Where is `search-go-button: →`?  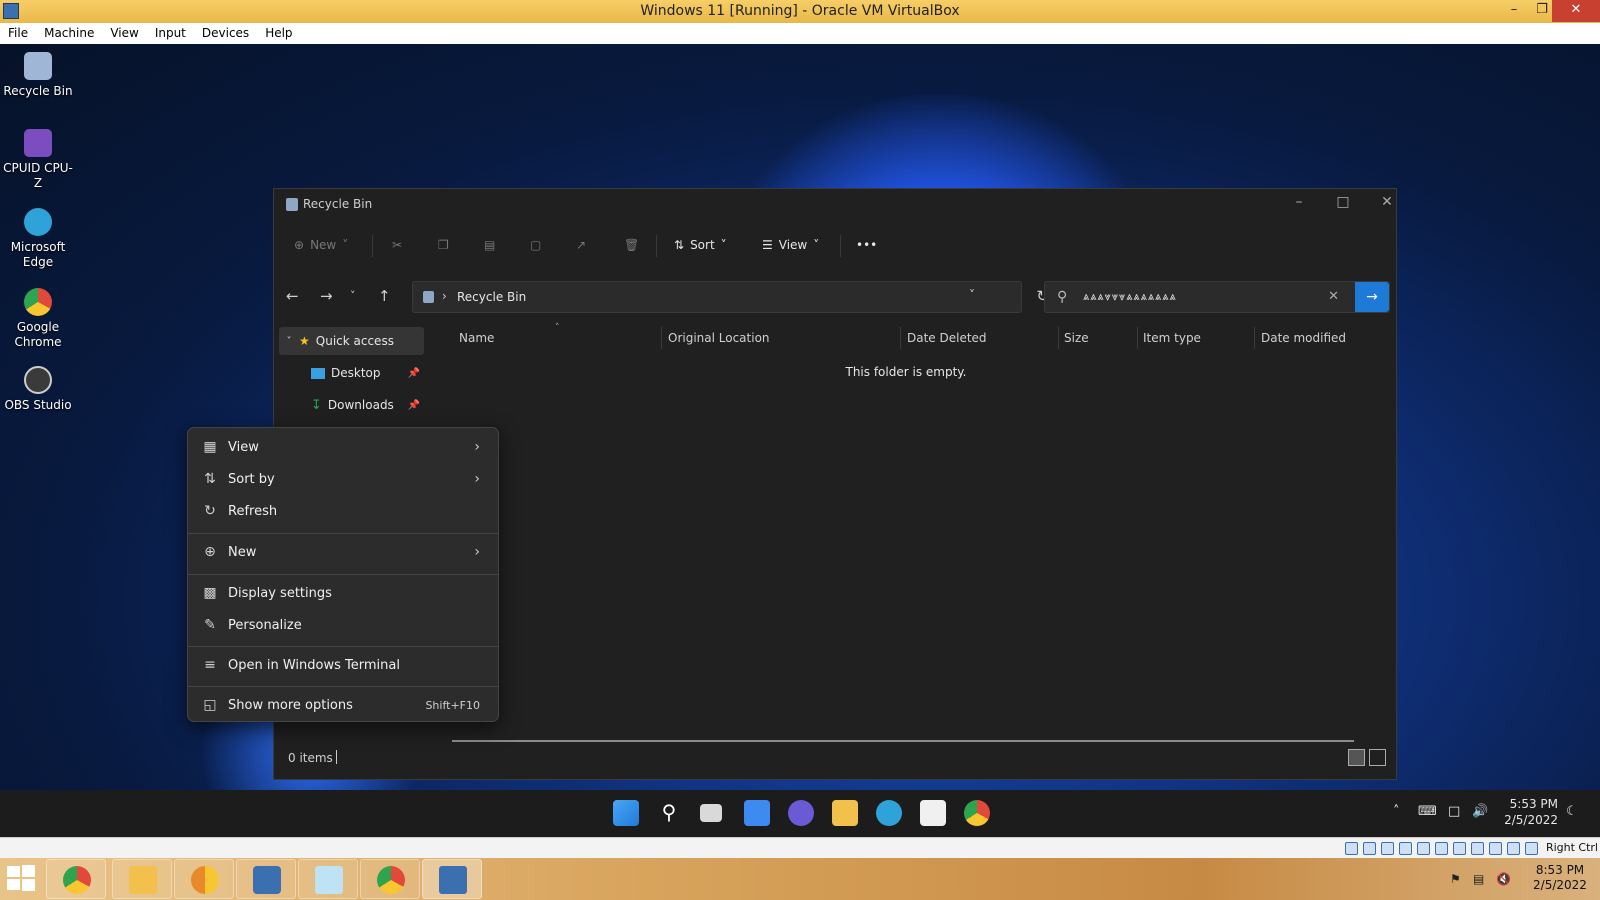 search-go-button: → is located at coordinates (1372, 297).